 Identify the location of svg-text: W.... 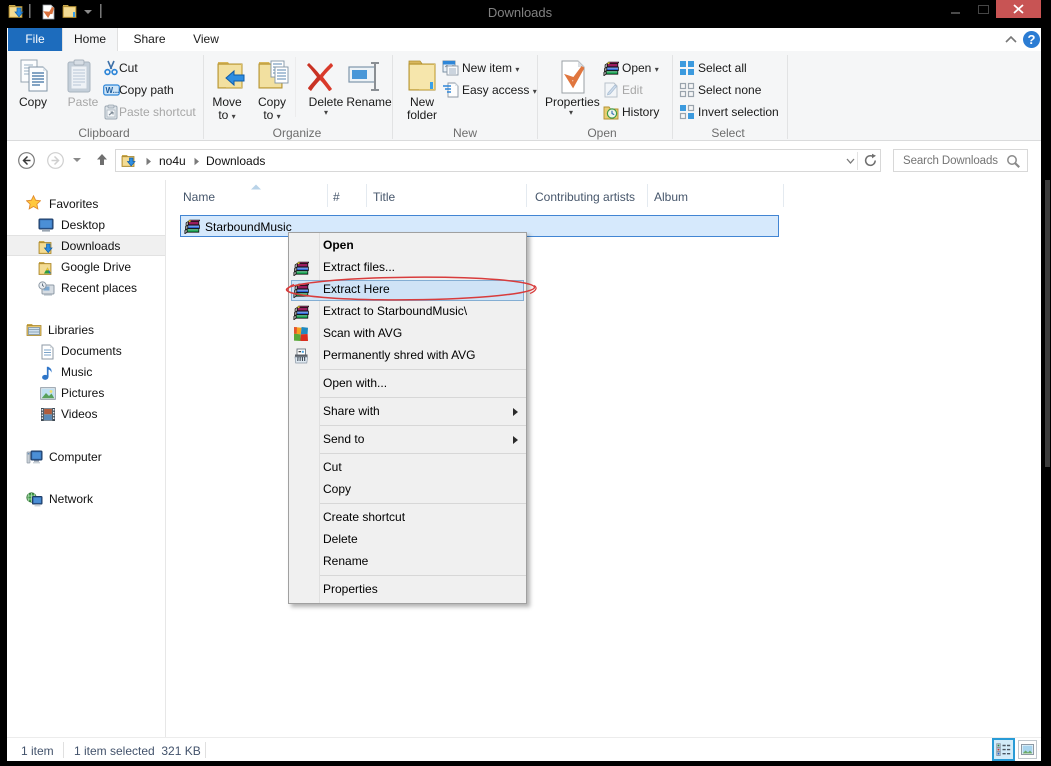
(113, 90).